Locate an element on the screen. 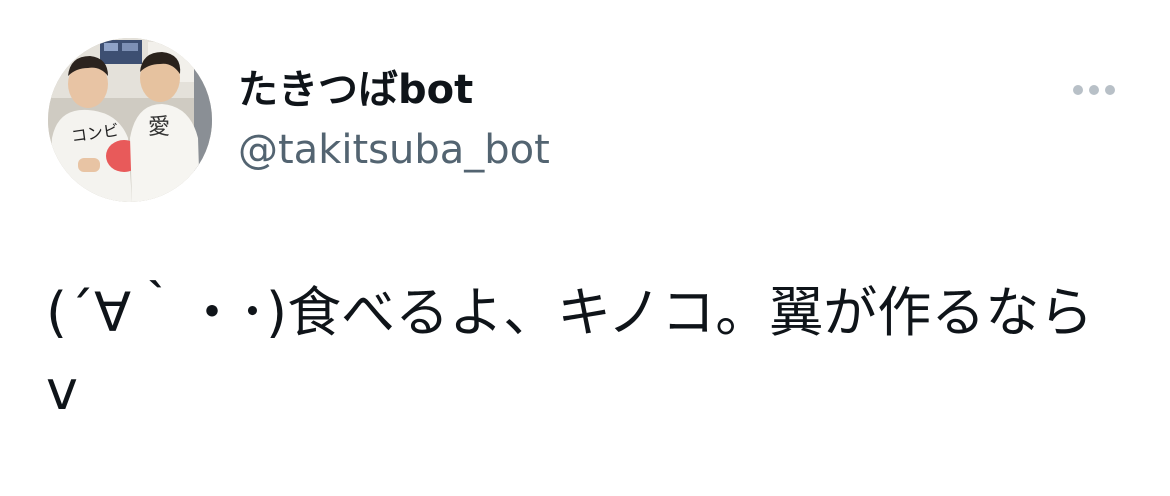  avatar-shirt-text-right: 愛 is located at coordinates (159, 127).